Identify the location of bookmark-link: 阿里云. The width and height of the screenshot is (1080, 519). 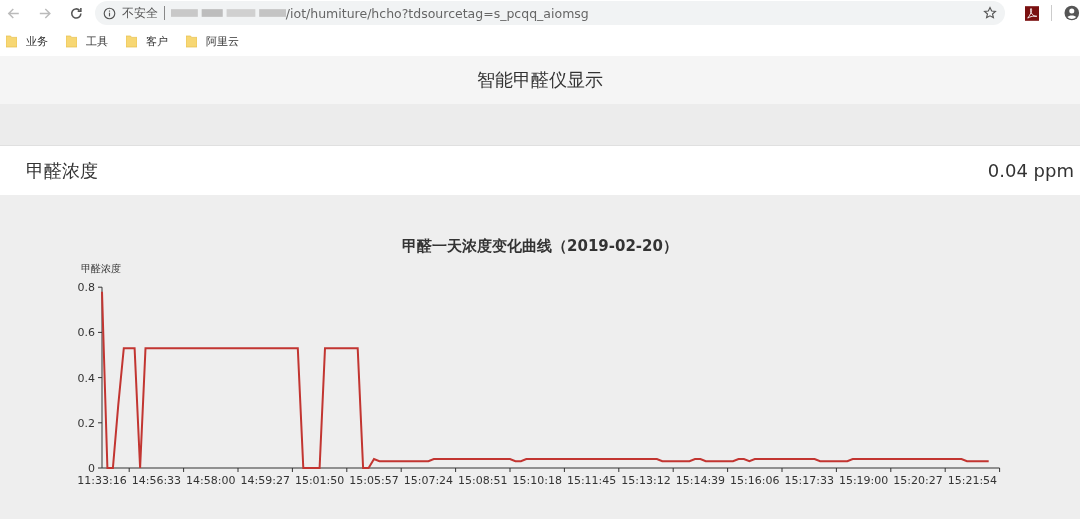
(222, 41).